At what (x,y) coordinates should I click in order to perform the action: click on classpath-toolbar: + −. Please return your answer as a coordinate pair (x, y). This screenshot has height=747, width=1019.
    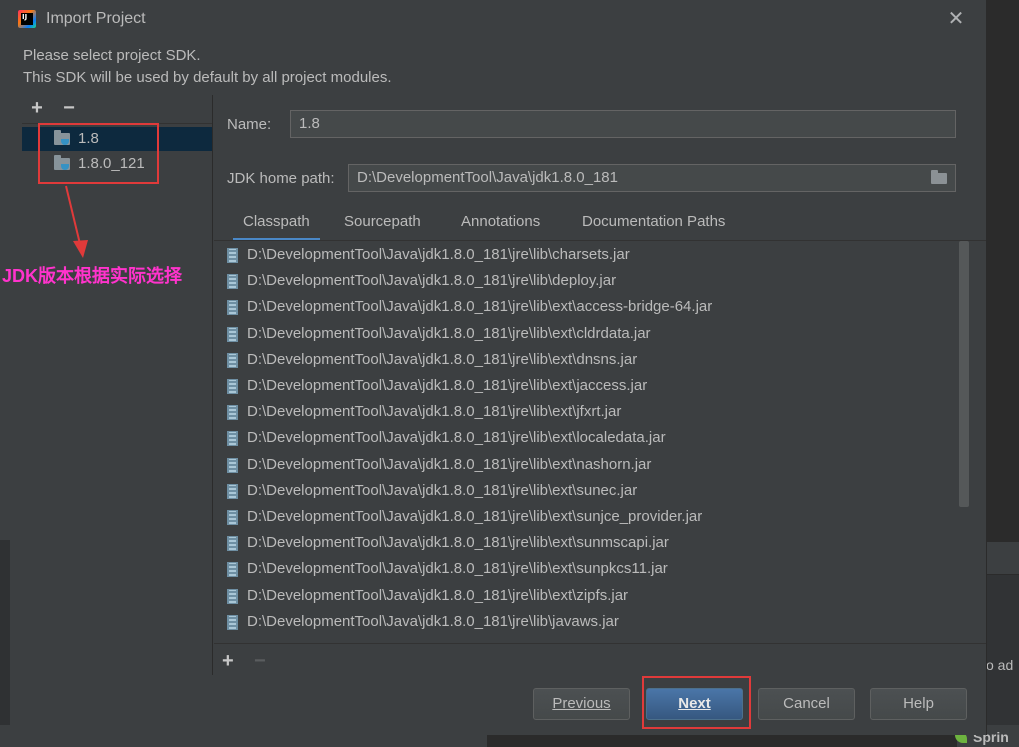
    Looking at the image, I should click on (600, 659).